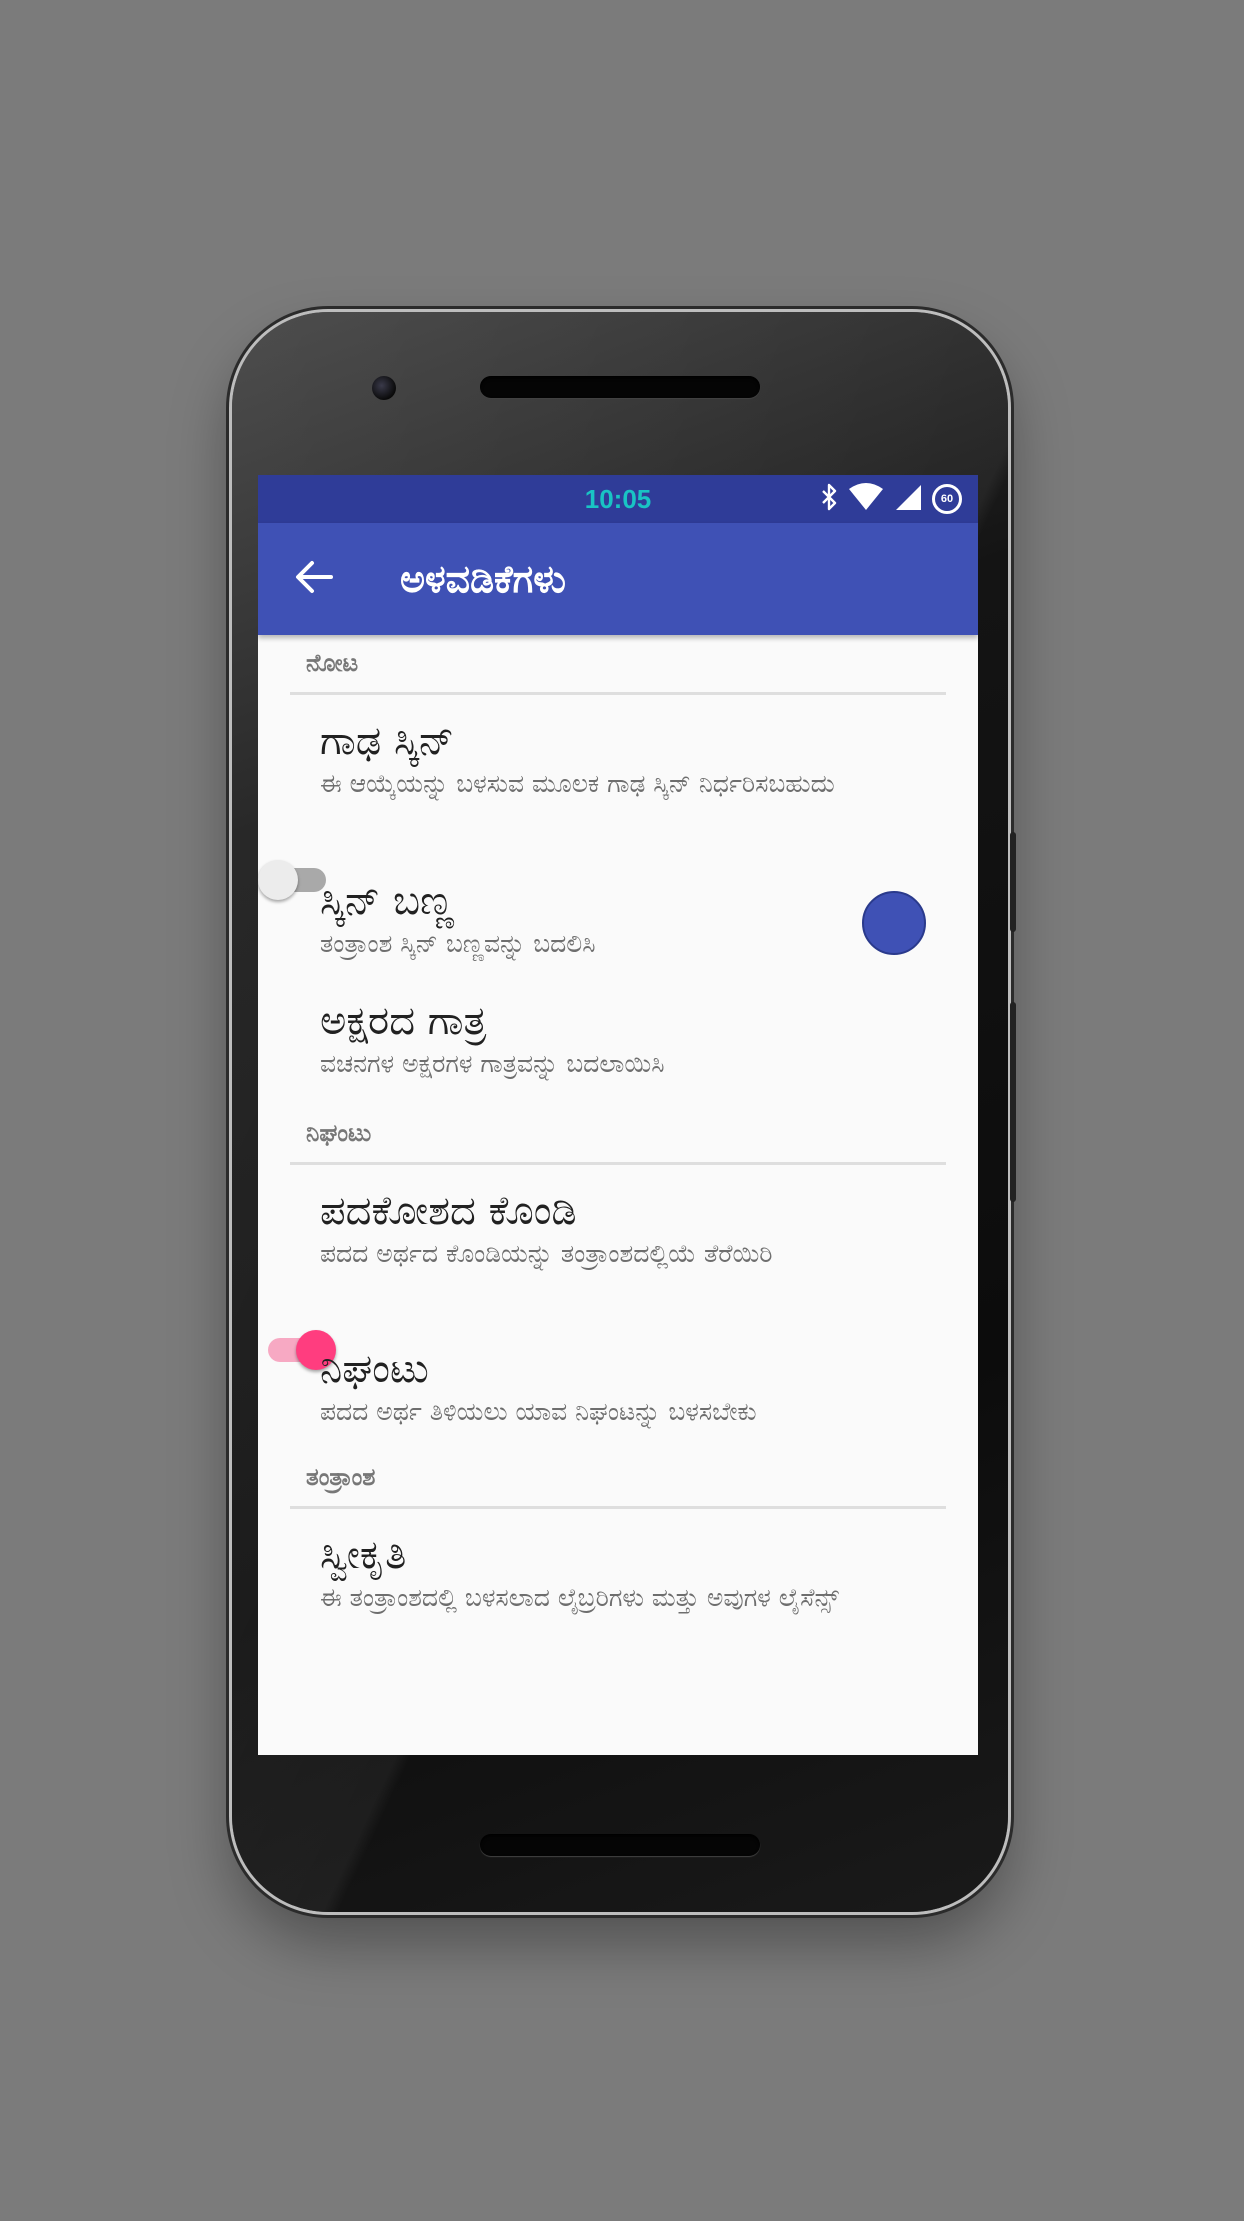 This screenshot has width=1244, height=2221. I want to click on category-label: ತಂತ್ರಾಂಶ, so click(341, 1477).